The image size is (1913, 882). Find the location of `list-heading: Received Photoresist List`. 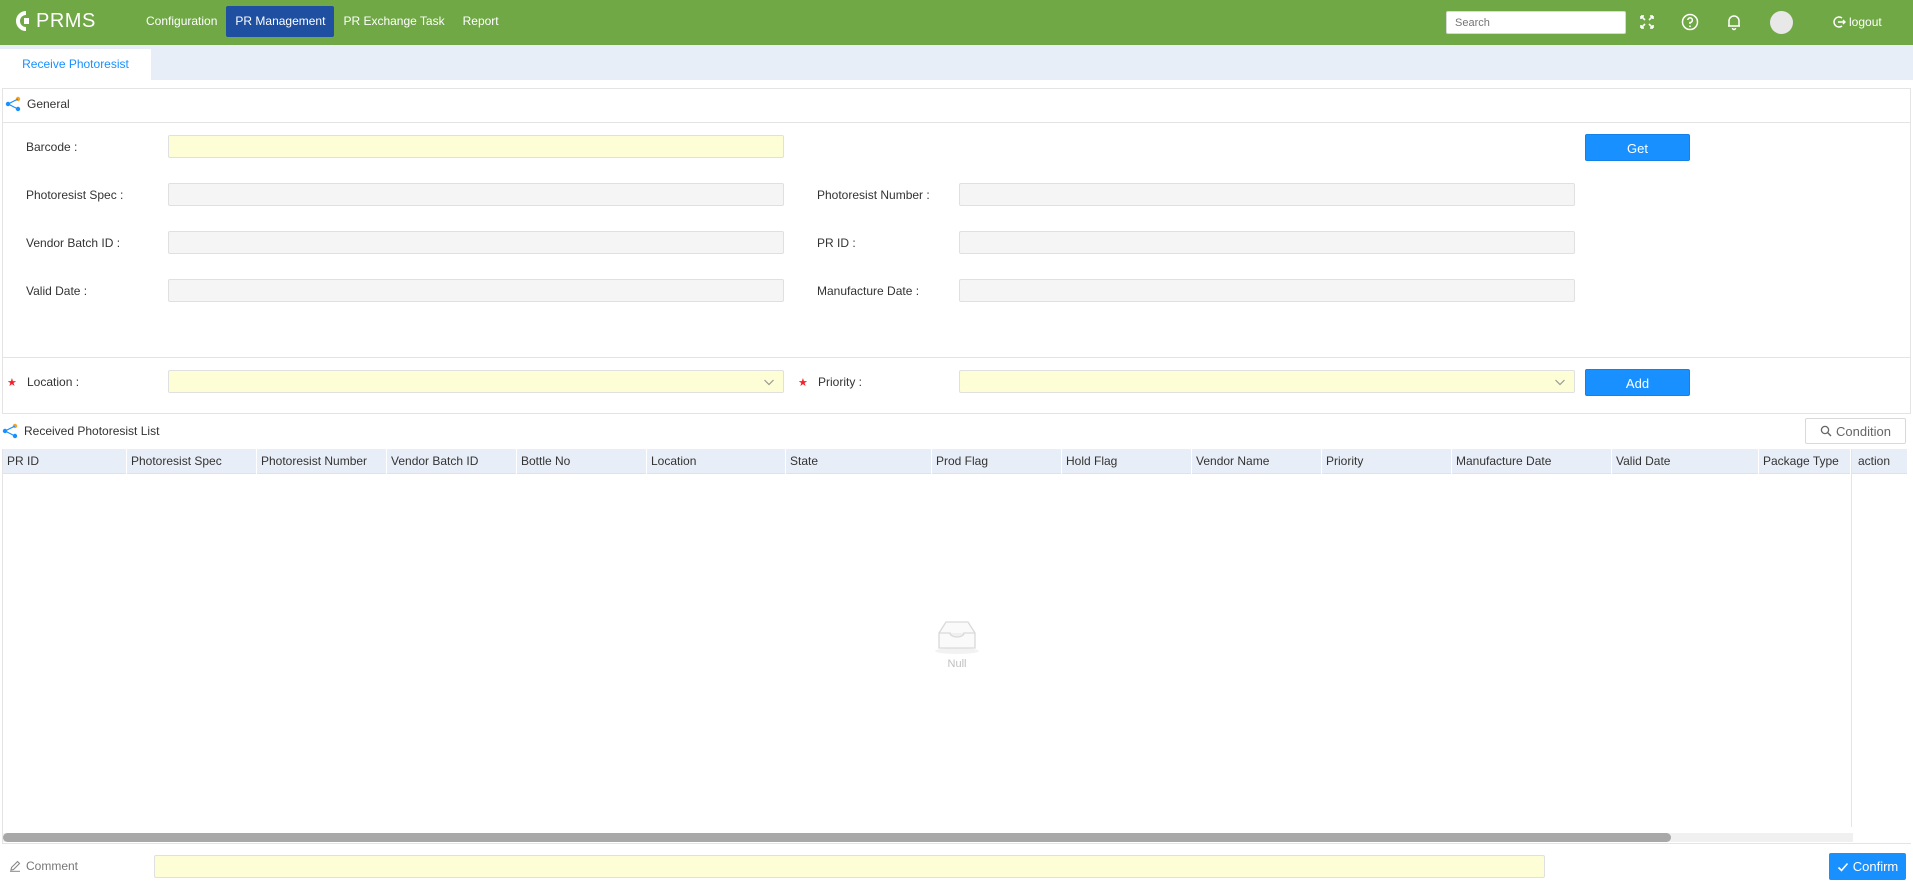

list-heading: Received Photoresist List is located at coordinates (80, 431).